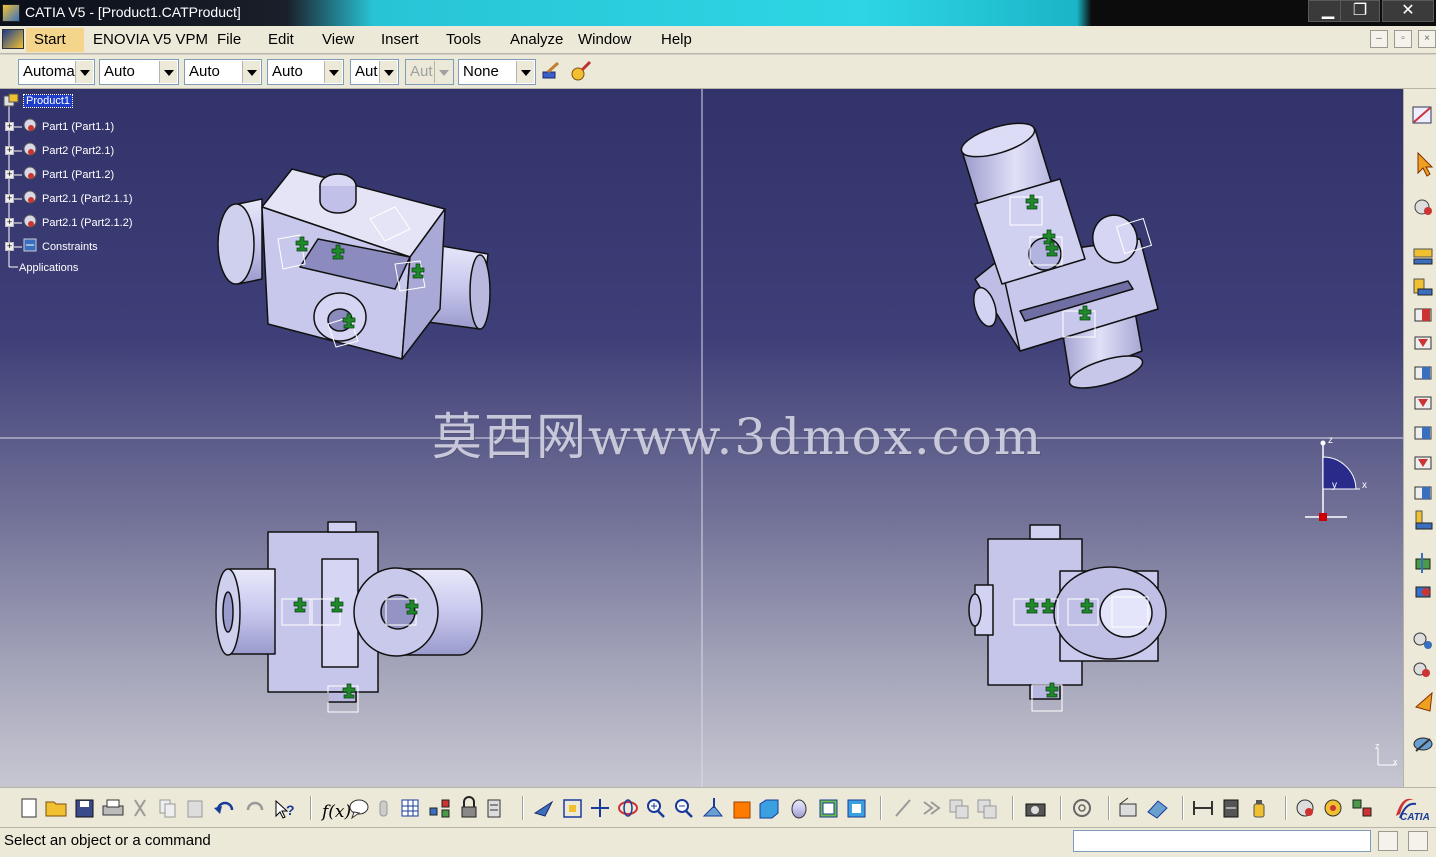 The height and width of the screenshot is (857, 1436). Describe the element at coordinates (1305, 808) in the screenshot. I see `workbench-gear-icon` at that location.